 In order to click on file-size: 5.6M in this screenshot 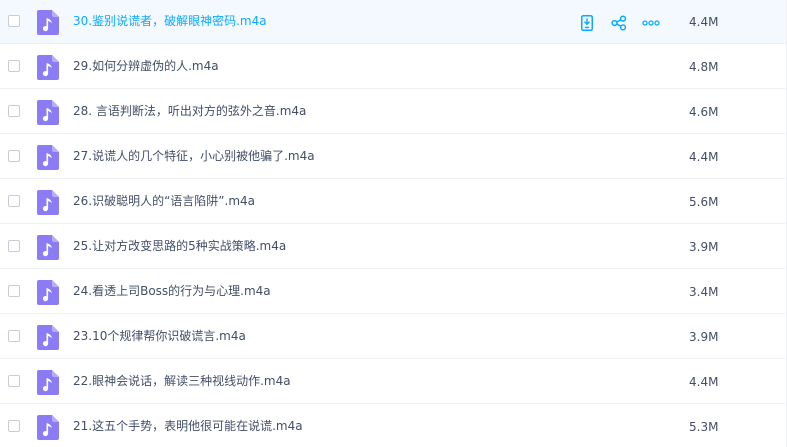, I will do `click(704, 202)`.